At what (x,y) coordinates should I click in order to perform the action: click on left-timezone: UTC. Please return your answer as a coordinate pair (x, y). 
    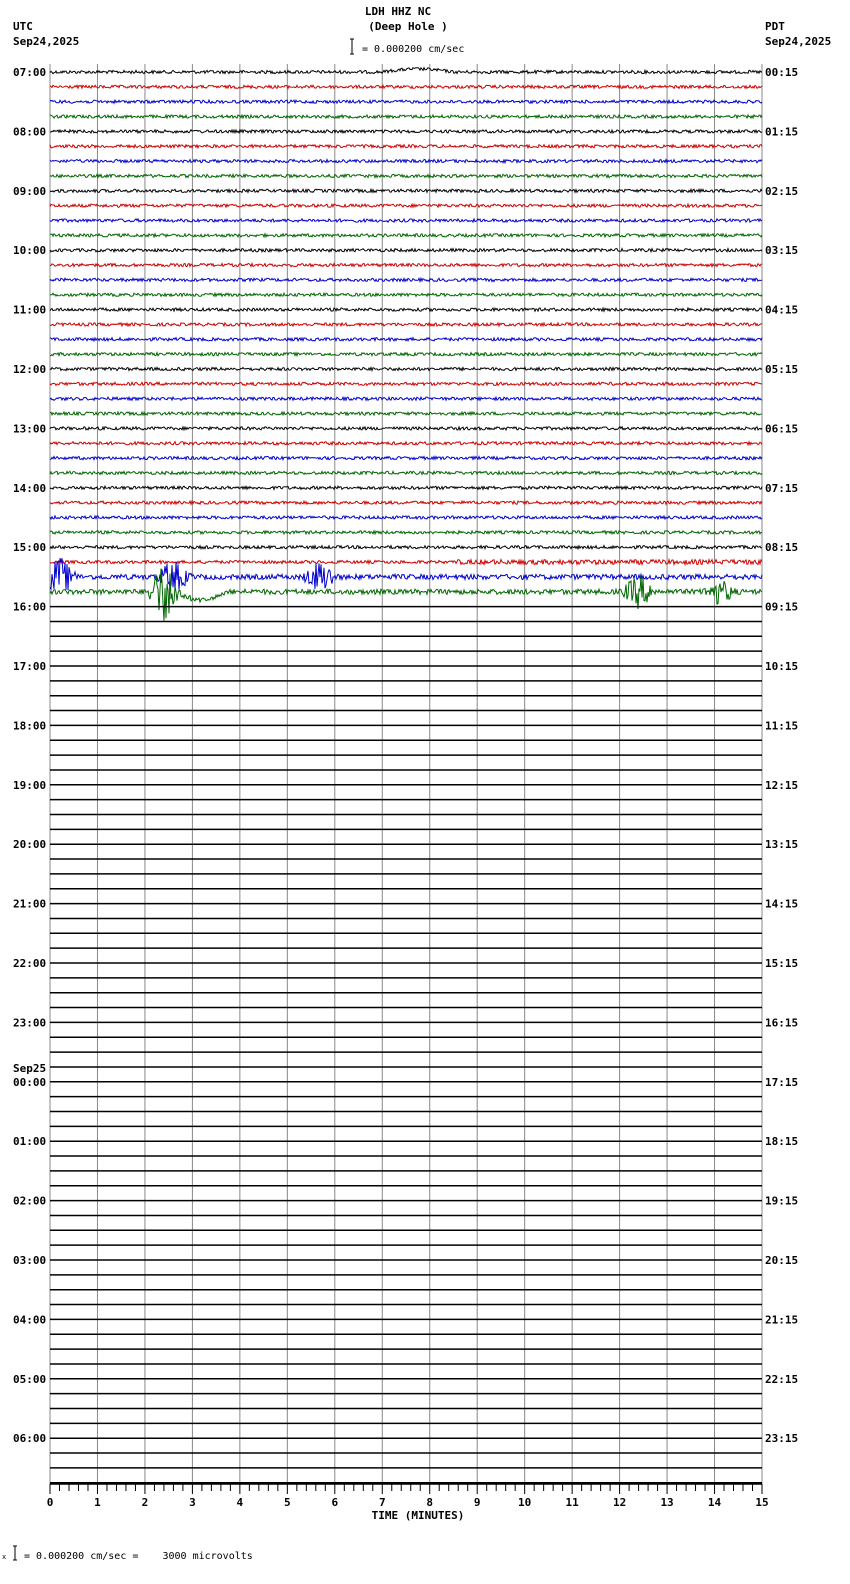
    Looking at the image, I should click on (23, 26).